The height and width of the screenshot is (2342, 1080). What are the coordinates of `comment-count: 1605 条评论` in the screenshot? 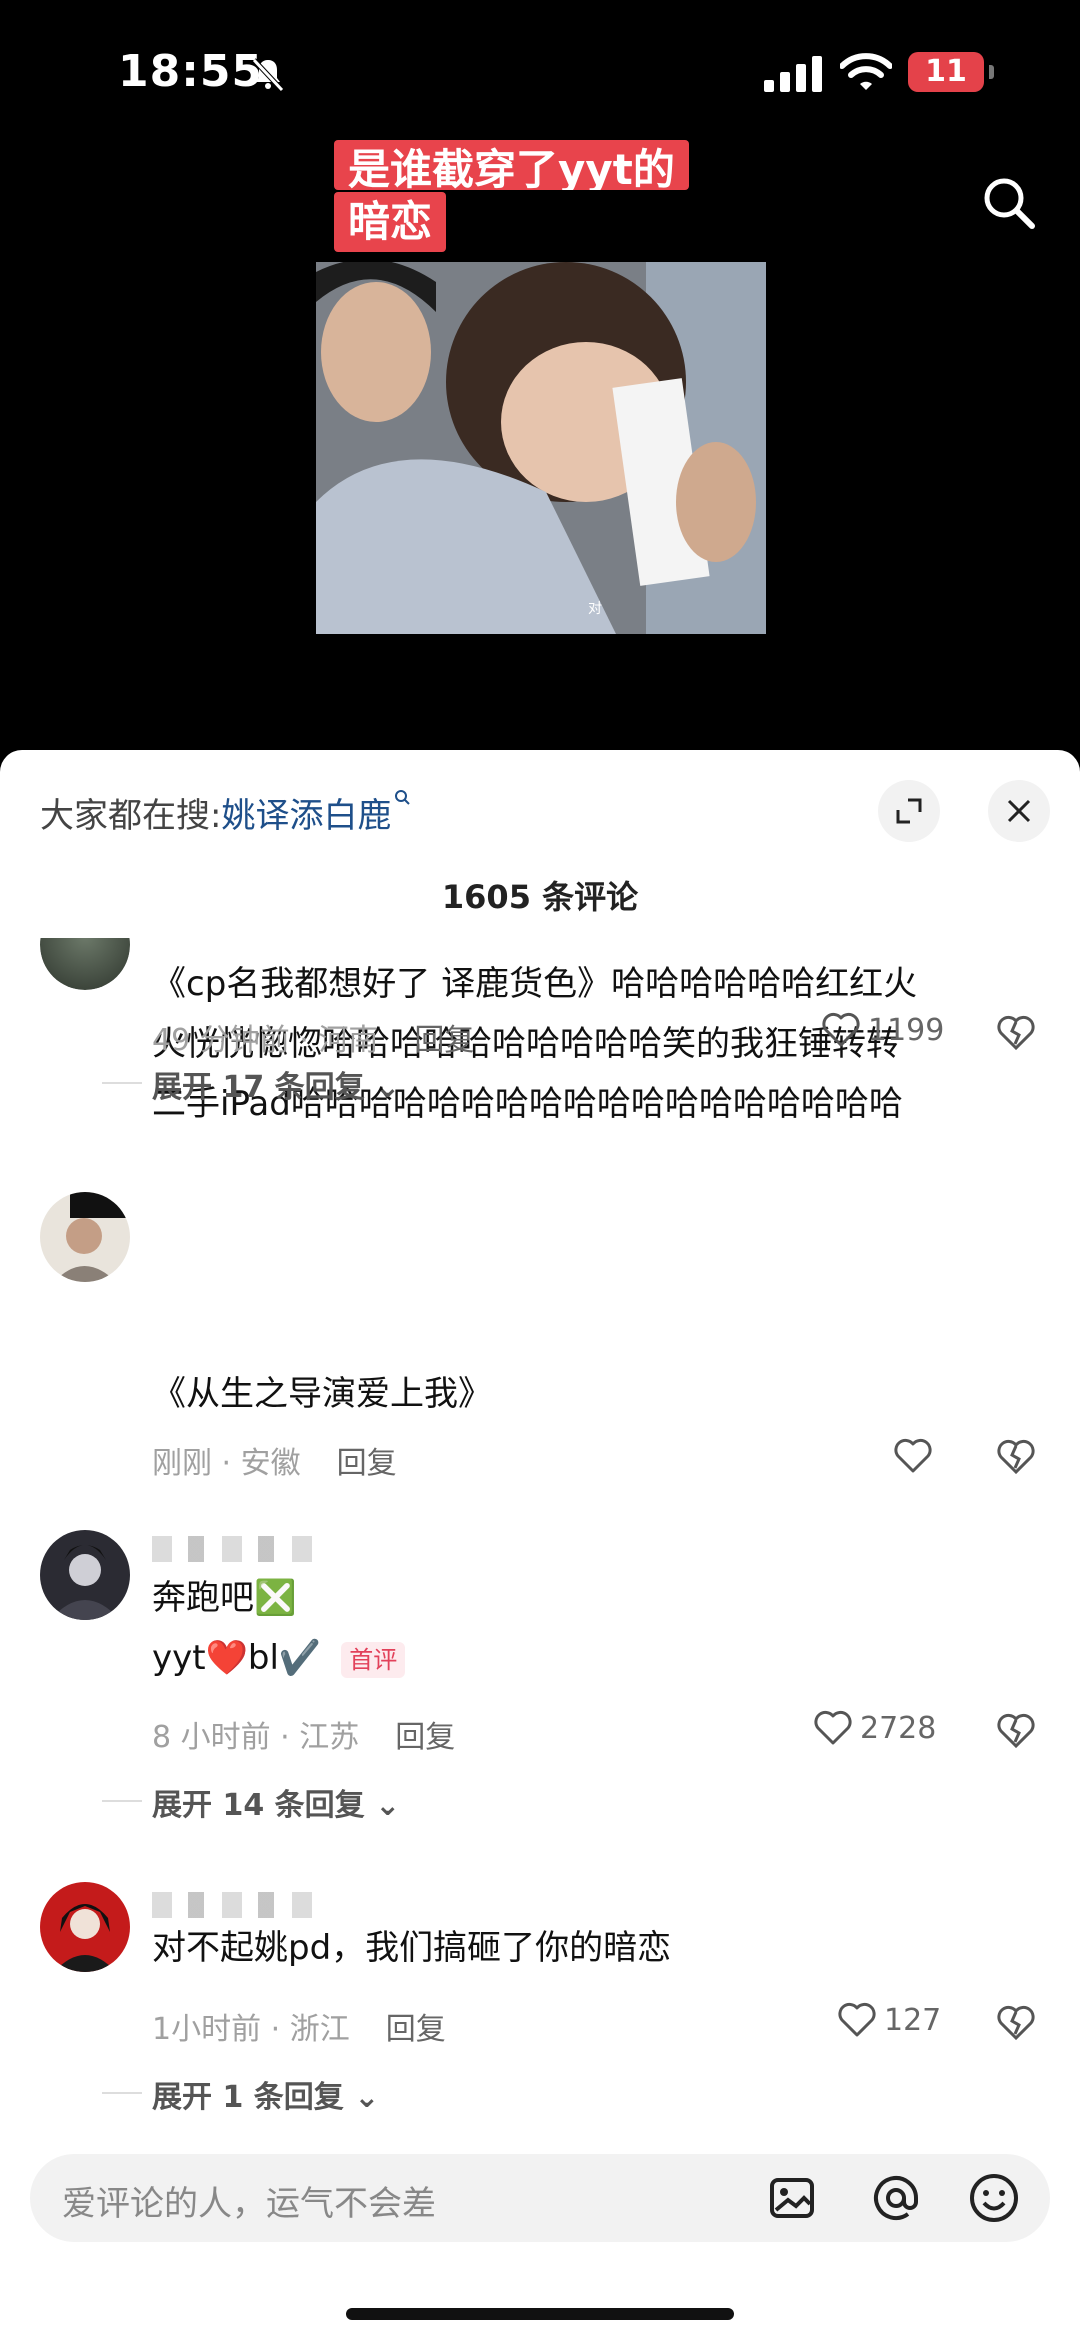 It's located at (540, 897).